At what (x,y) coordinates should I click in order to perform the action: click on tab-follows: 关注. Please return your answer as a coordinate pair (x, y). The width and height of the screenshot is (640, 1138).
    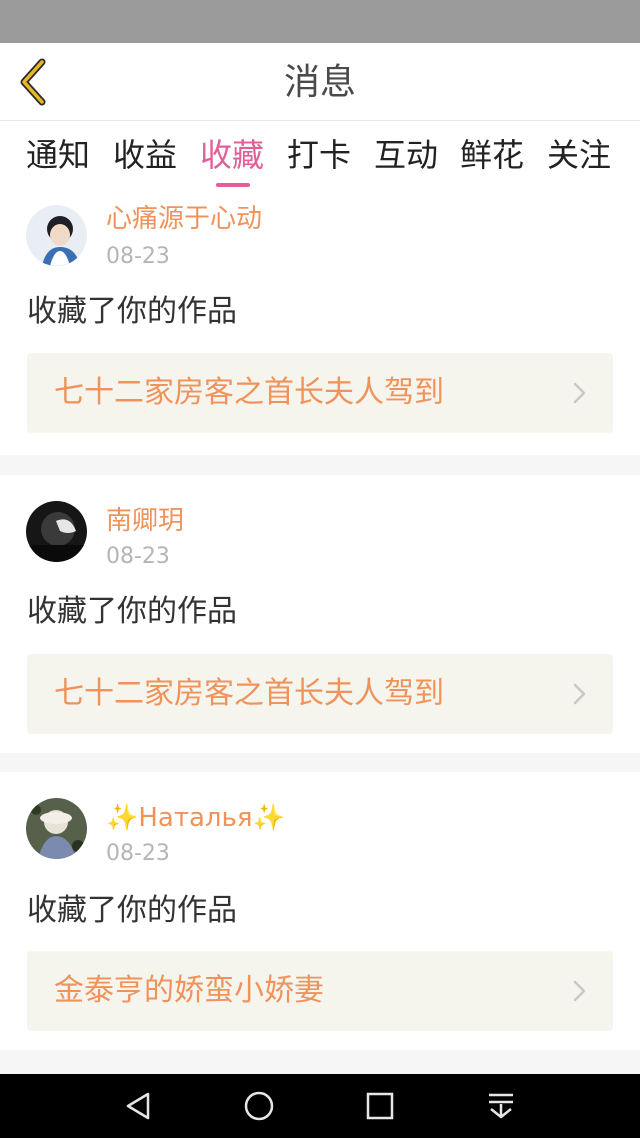
    Looking at the image, I should click on (579, 155).